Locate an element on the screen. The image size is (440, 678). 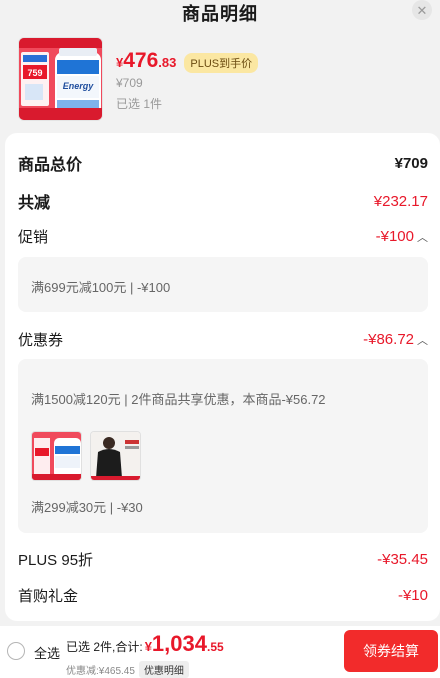
total-reduce-value: ¥232.17 is located at coordinates (400, 201).